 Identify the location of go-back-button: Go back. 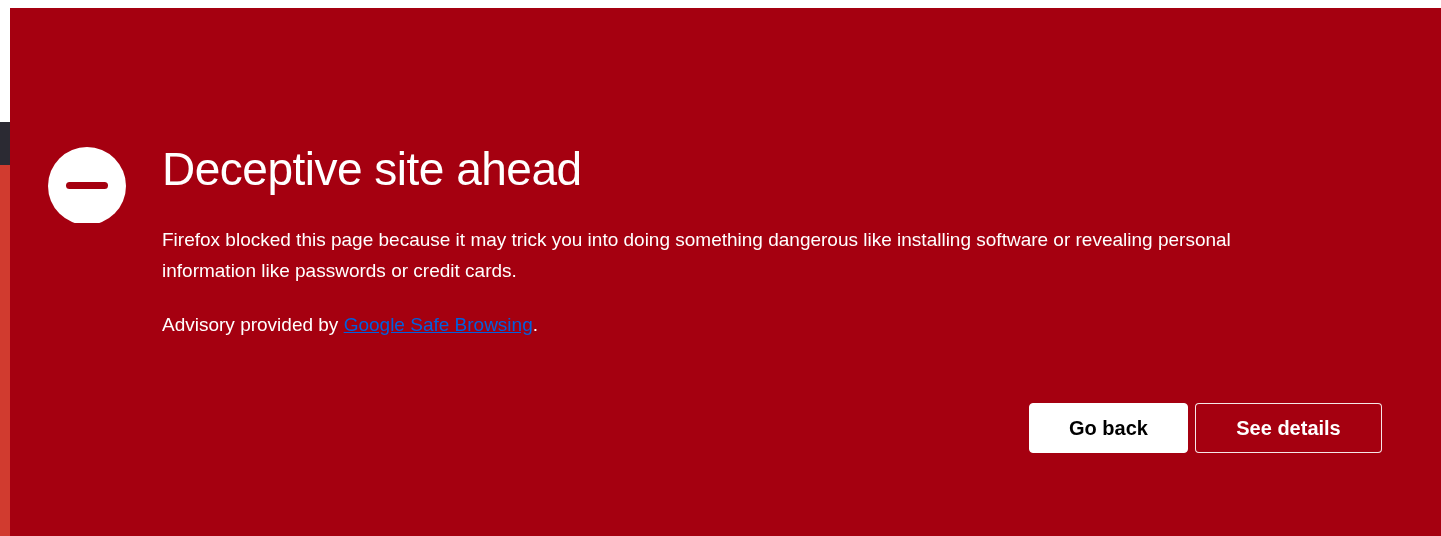
(1108, 428).